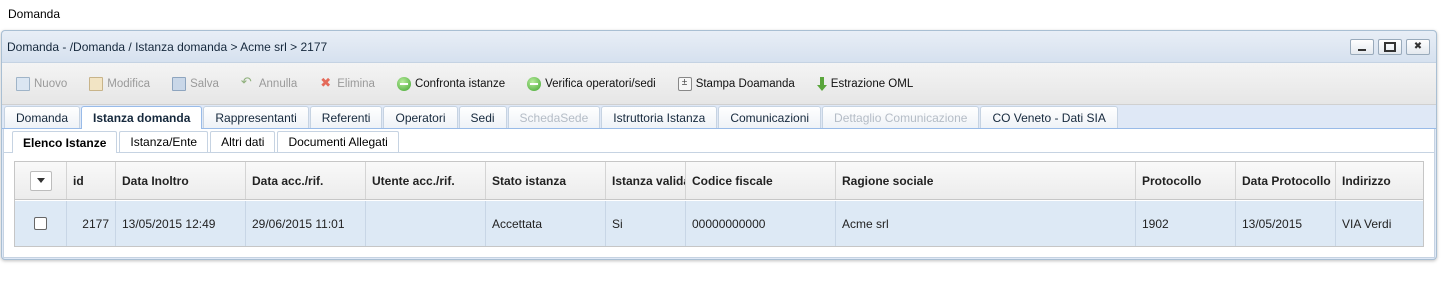 The height and width of the screenshot is (281, 1444). I want to click on cell-stato-istanza: Accettata, so click(546, 223).